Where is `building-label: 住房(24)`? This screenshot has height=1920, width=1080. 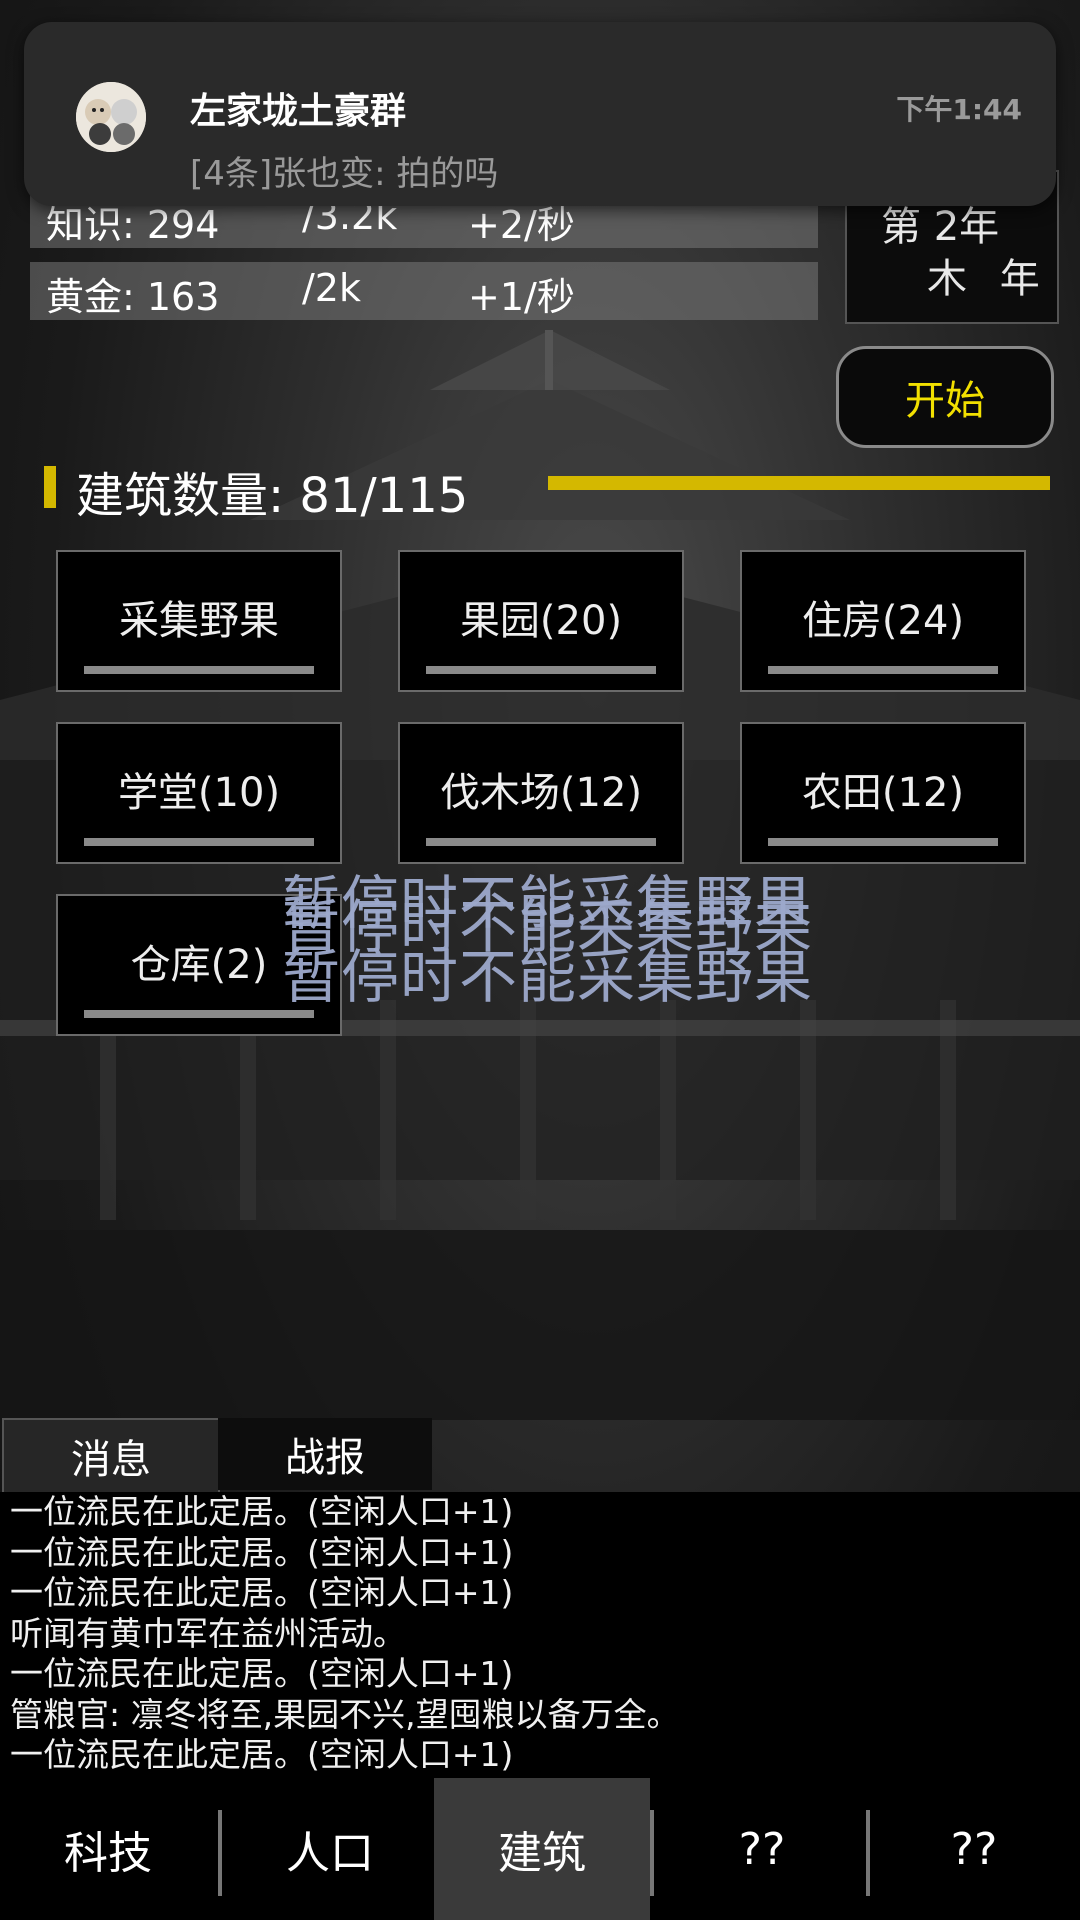
building-label: 住房(24) is located at coordinates (883, 621).